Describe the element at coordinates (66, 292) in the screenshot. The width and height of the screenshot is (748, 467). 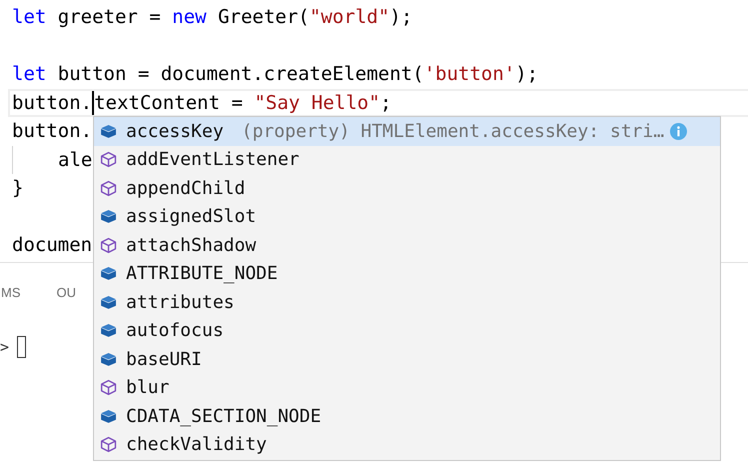
I see `panel-tab: OU` at that location.